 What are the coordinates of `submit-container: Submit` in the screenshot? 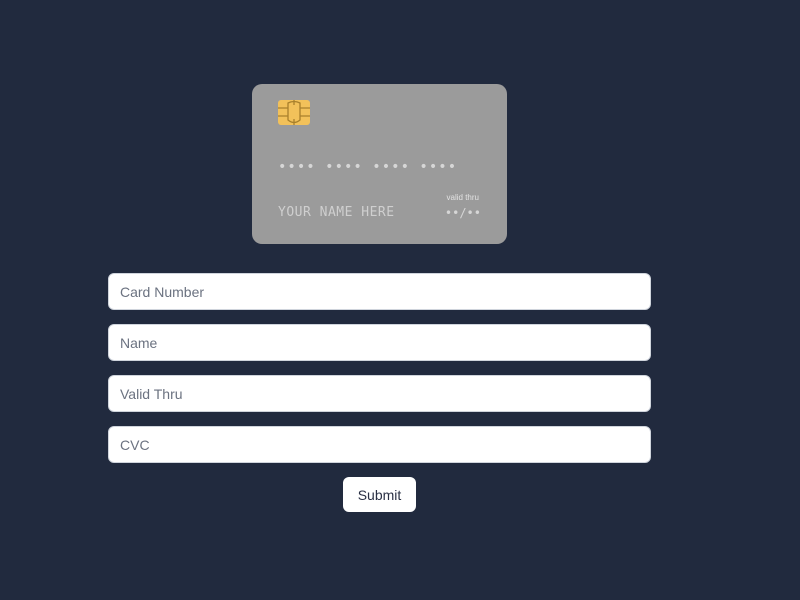 It's located at (379, 494).